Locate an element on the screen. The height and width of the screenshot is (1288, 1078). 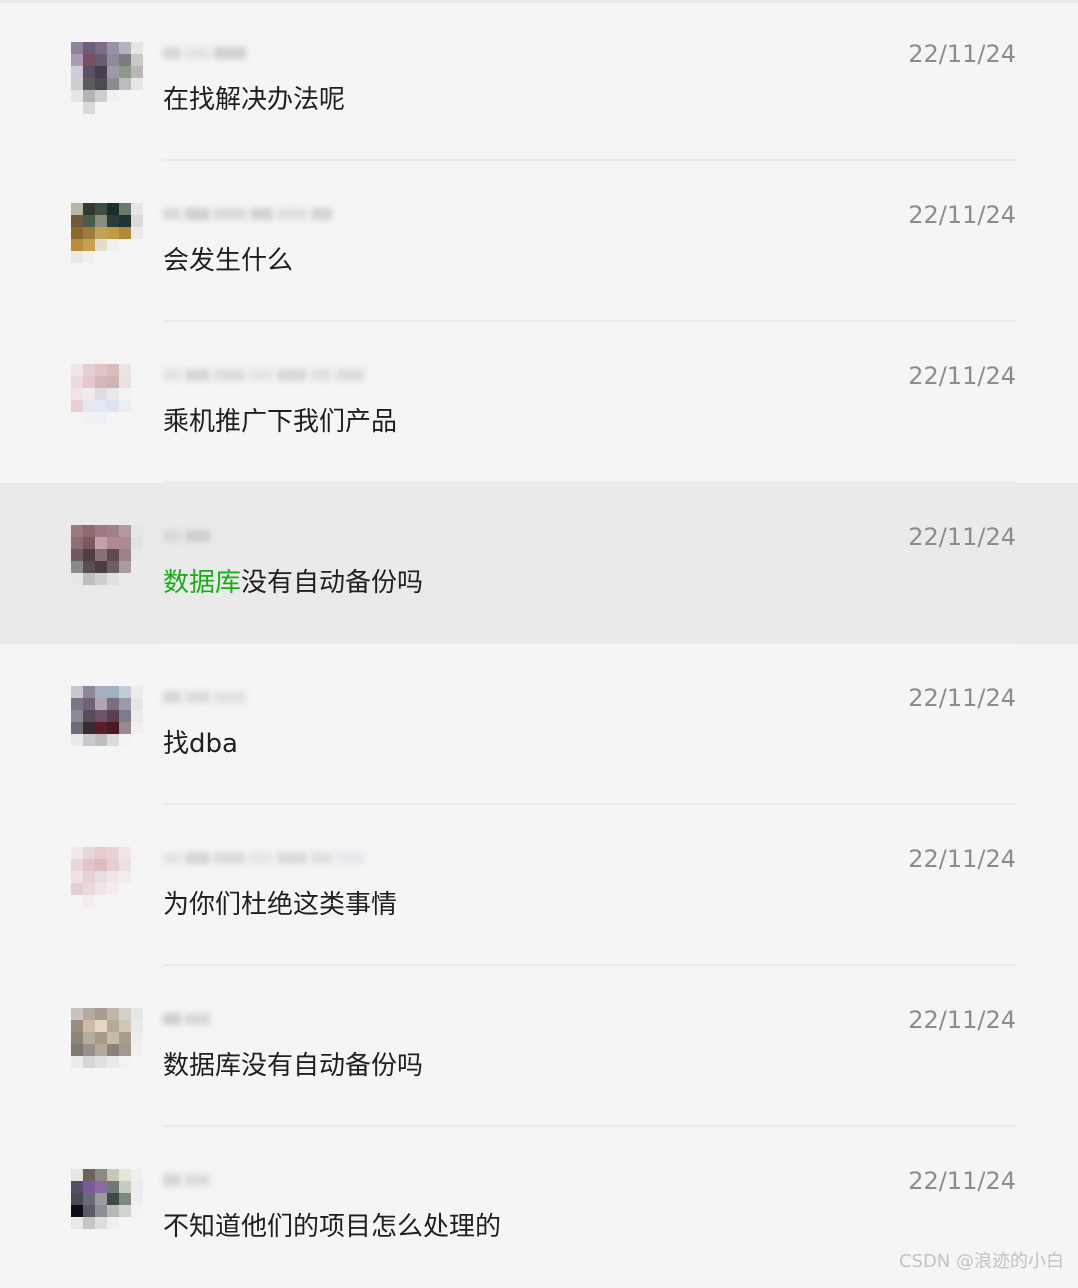
chat-result-item: 在找解决办法呢 22/11/24 is located at coordinates (539, 80).